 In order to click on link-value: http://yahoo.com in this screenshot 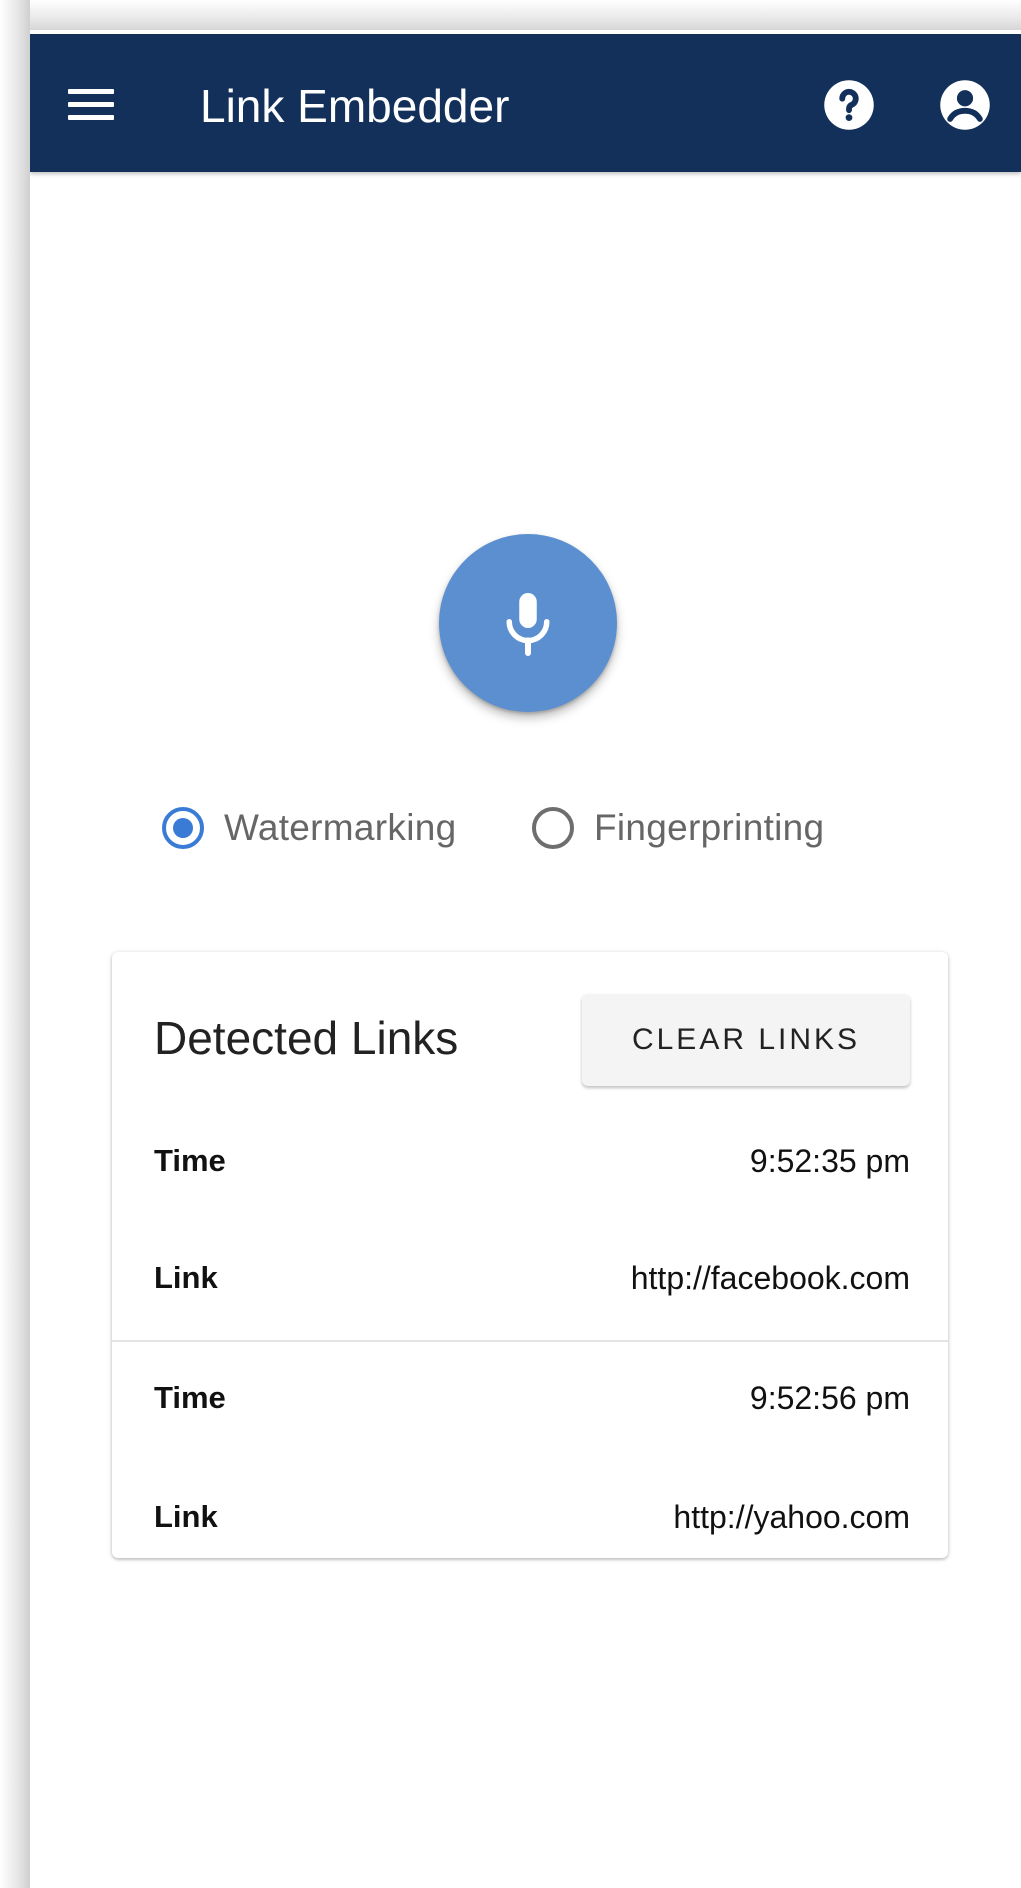, I will do `click(791, 1516)`.